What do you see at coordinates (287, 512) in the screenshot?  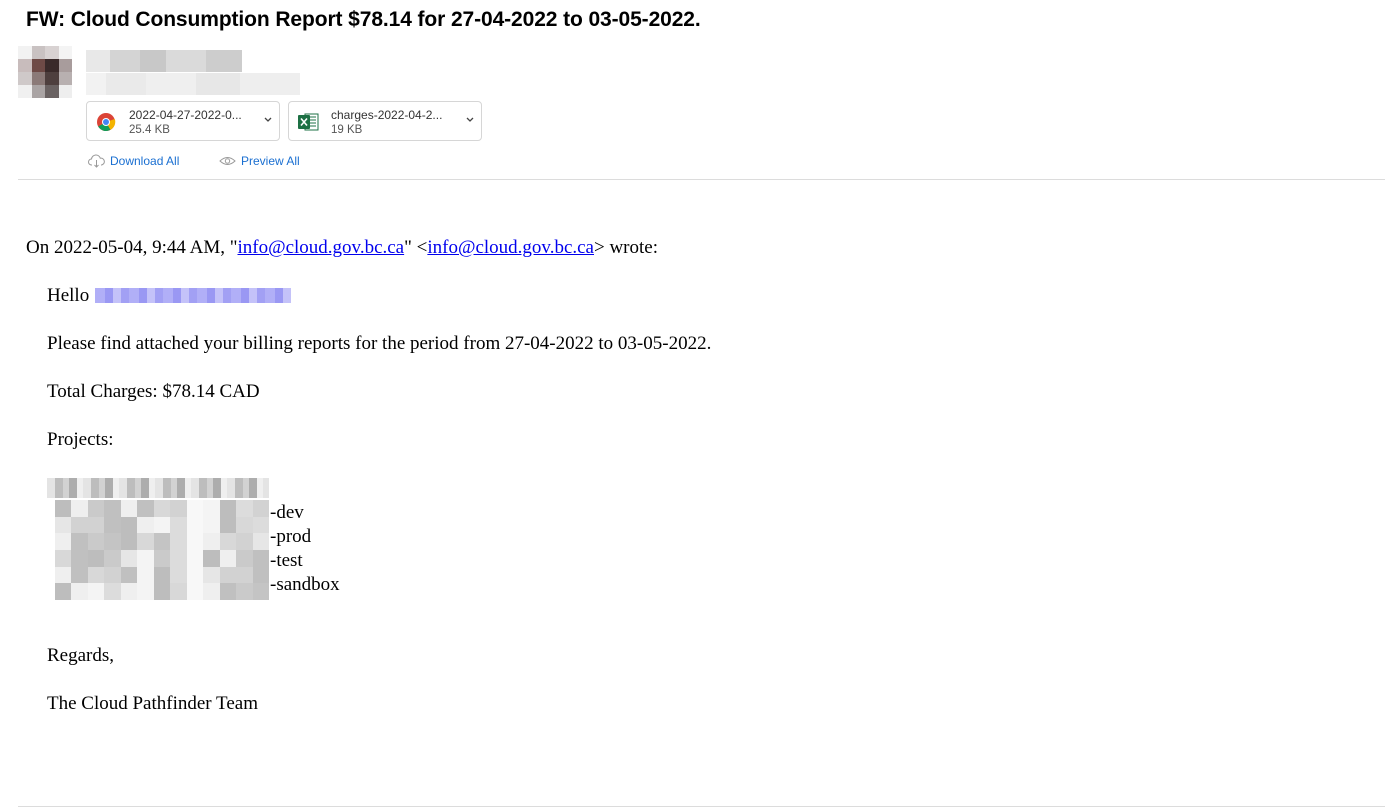 I see `project-suffix-dev: -dev` at bounding box center [287, 512].